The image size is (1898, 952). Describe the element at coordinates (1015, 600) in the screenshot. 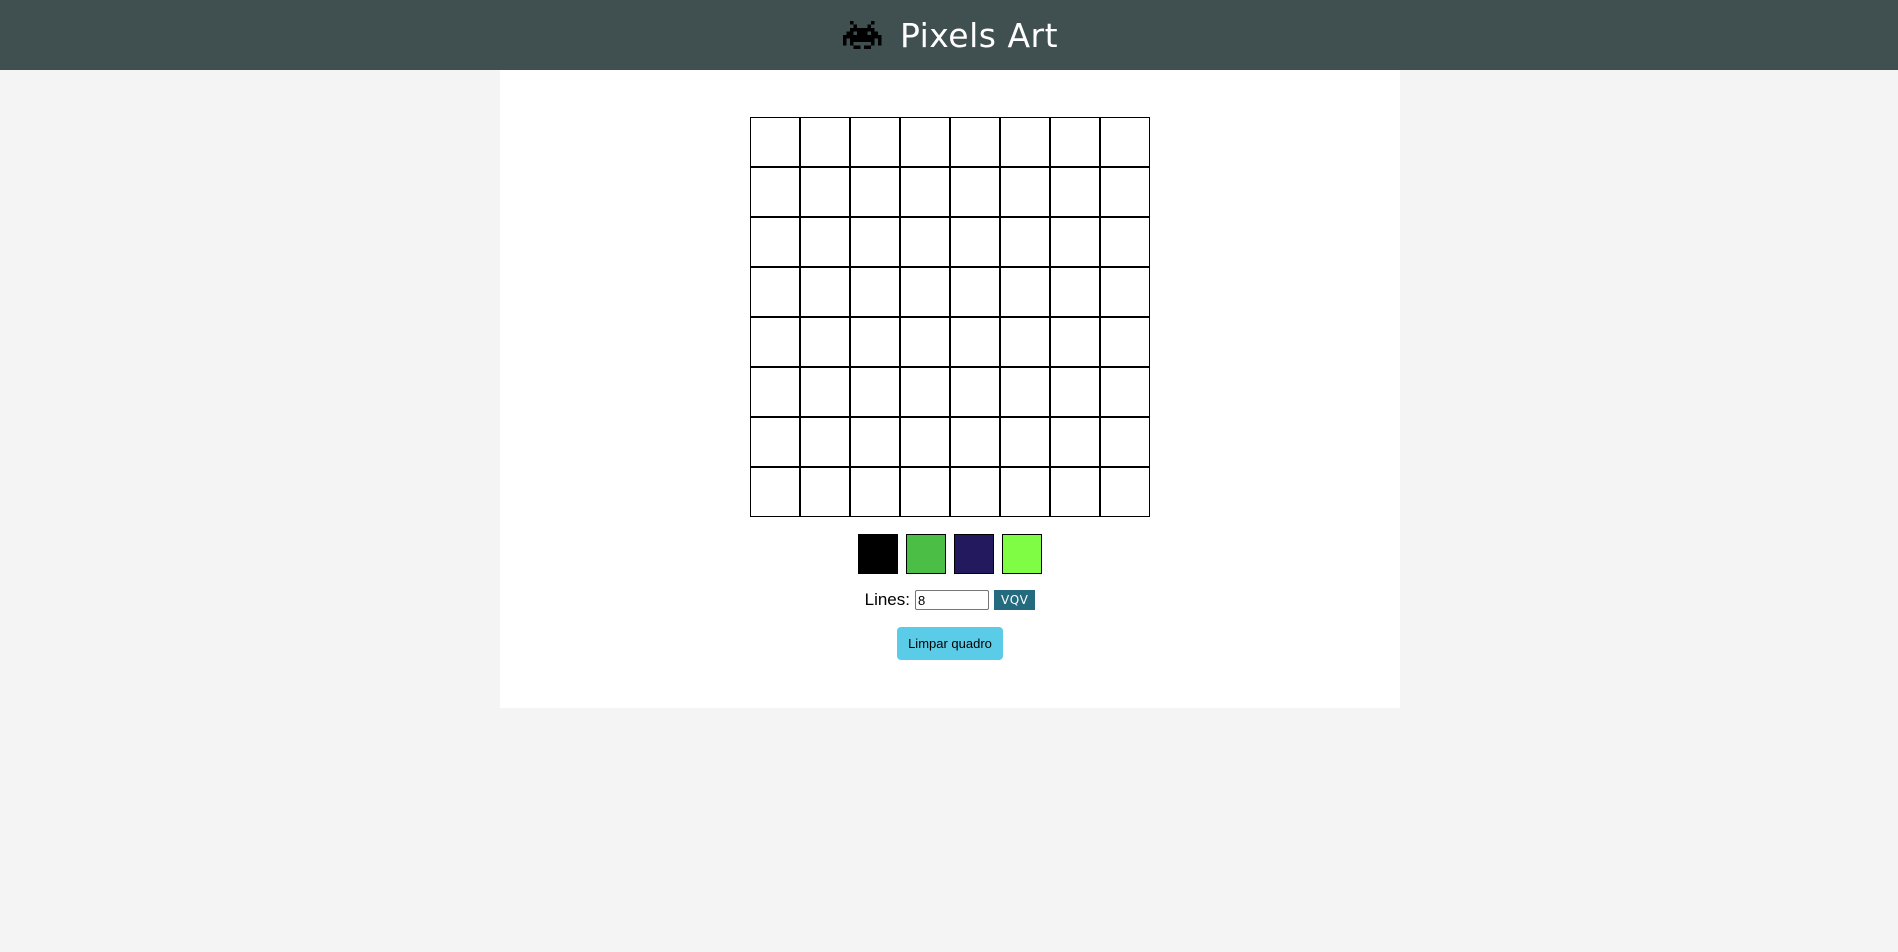

I see `generate-board-button: VQV` at that location.